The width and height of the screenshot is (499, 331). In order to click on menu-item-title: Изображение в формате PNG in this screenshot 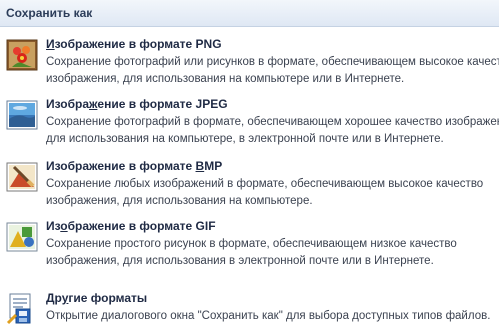, I will do `click(134, 44)`.